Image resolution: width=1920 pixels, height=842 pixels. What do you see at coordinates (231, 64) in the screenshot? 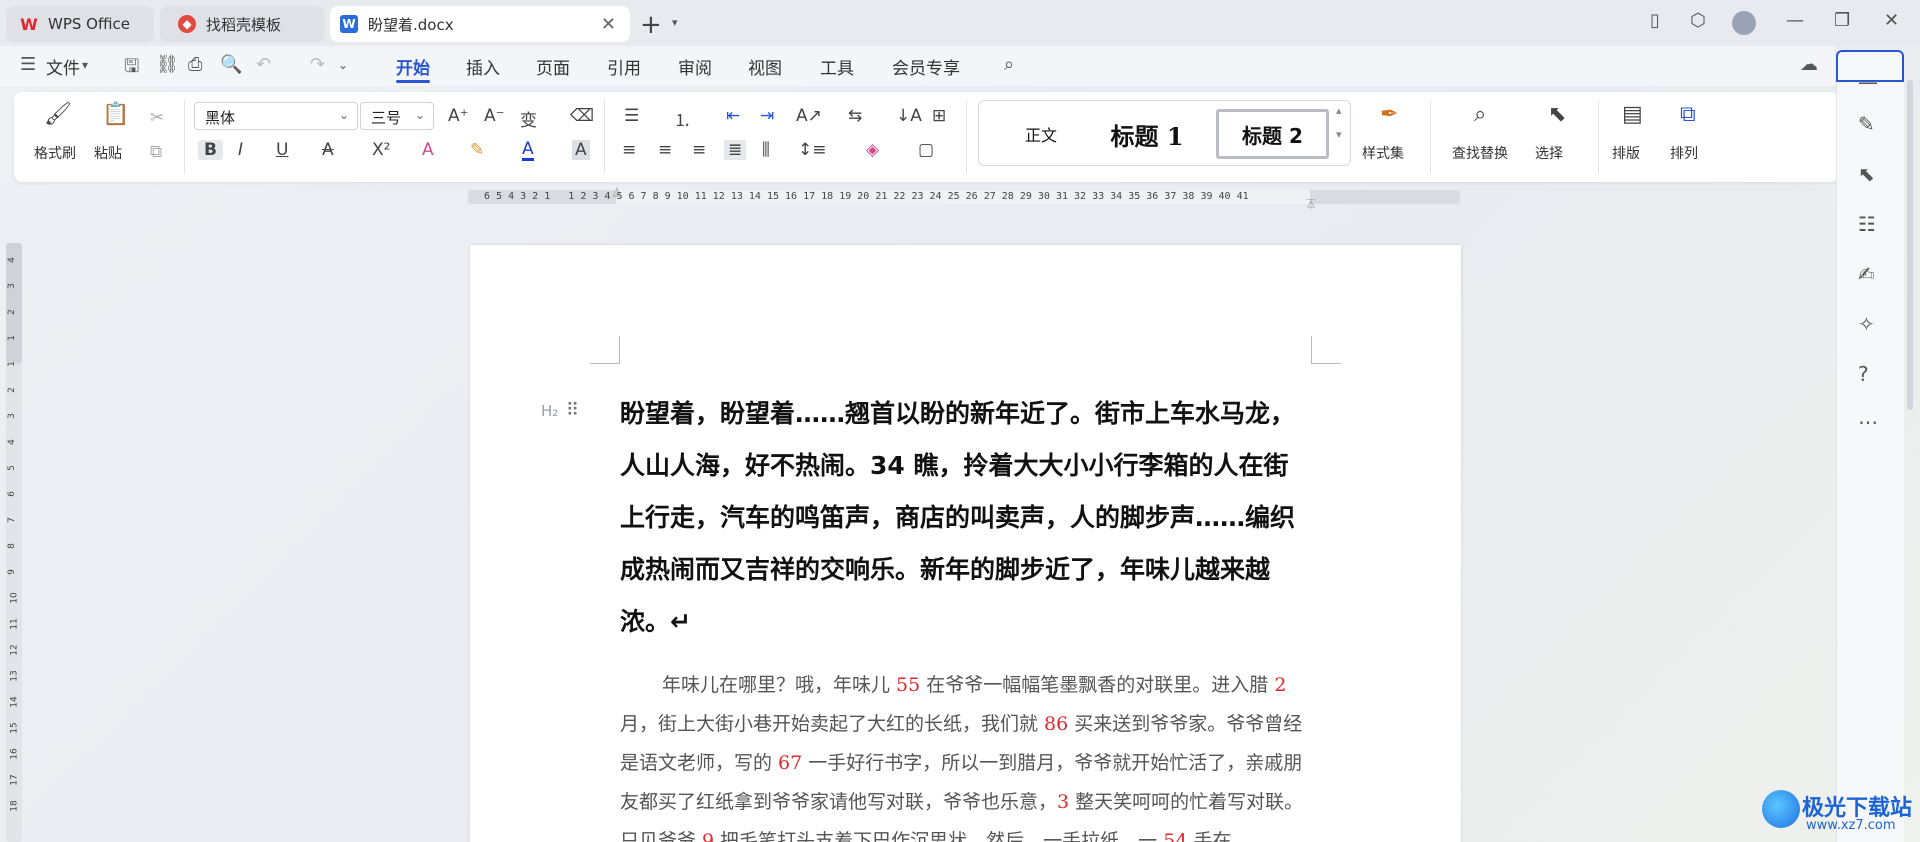
I see `print-preview-icon: 🔍` at bounding box center [231, 64].